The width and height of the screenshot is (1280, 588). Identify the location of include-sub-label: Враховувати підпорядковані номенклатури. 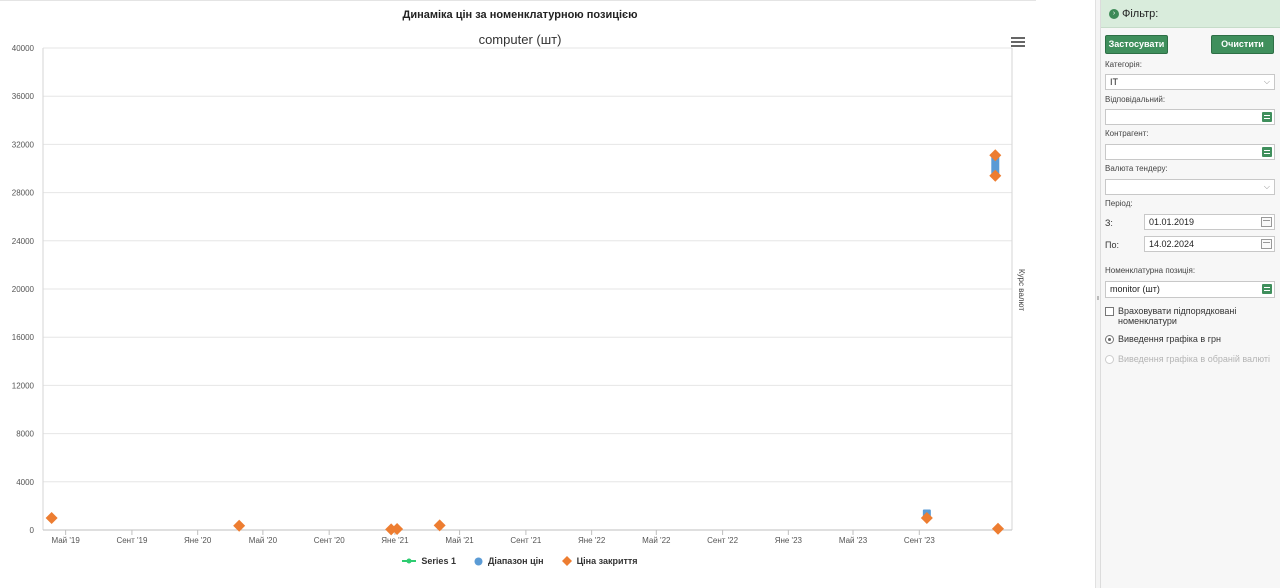
(1177, 316).